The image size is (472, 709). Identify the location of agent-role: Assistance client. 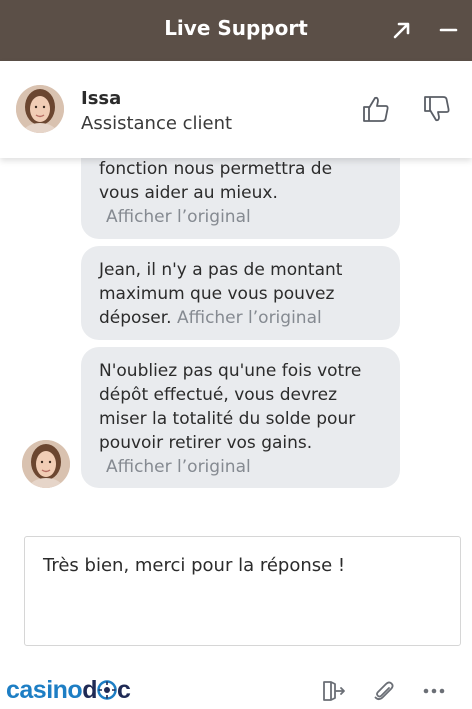
(157, 123).